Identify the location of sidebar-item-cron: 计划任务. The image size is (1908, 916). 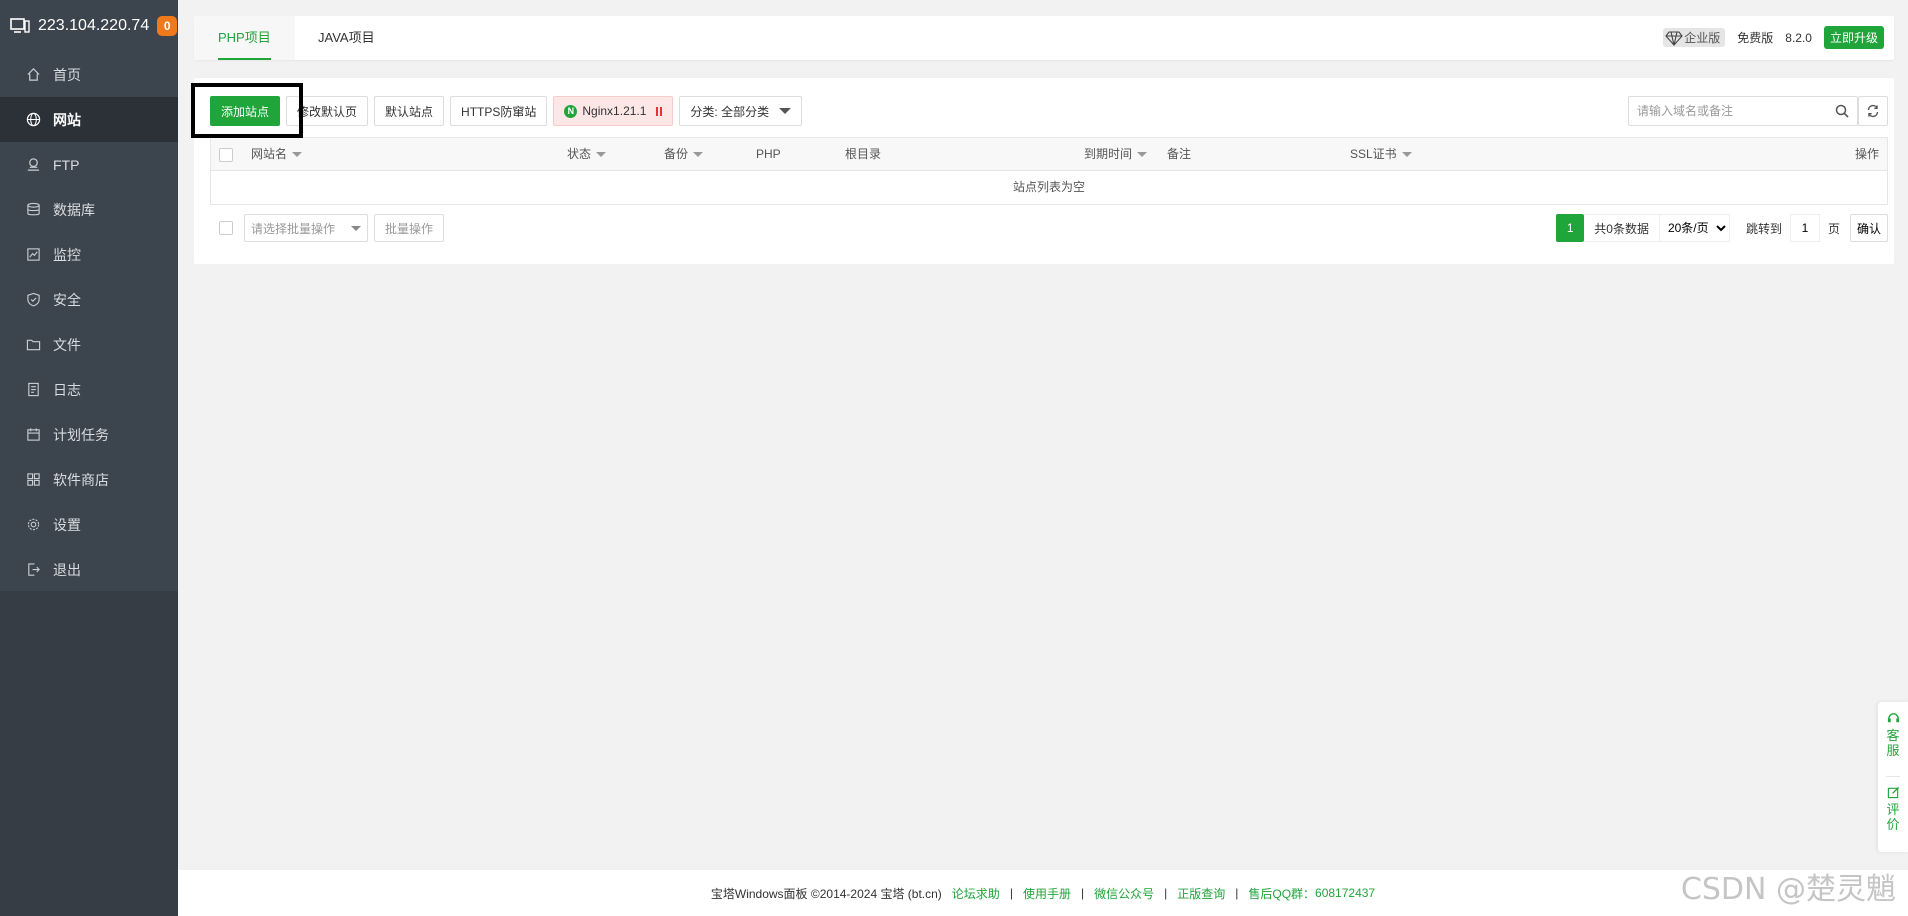
(89, 434).